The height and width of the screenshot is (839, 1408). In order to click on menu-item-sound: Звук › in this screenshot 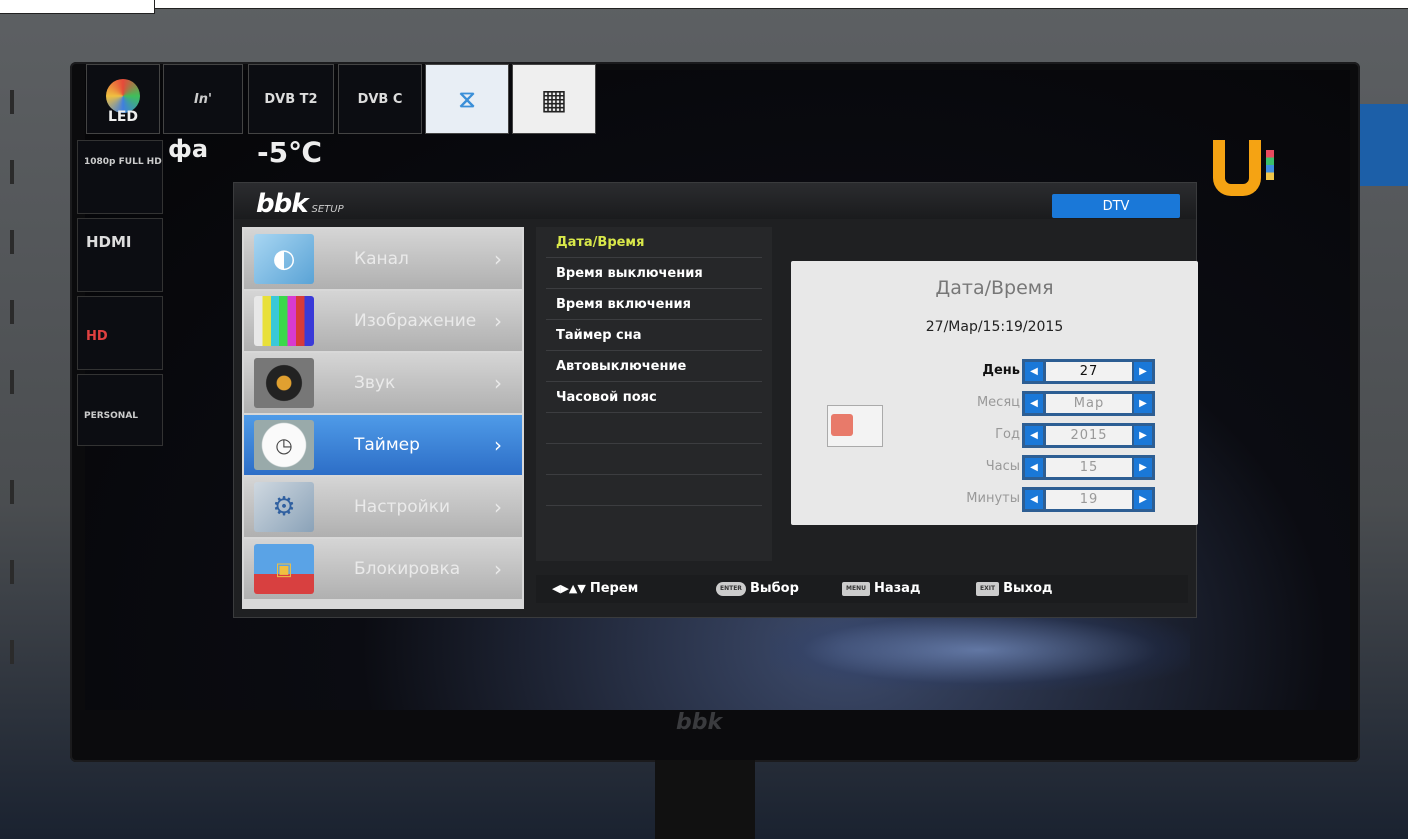, I will do `click(383, 383)`.